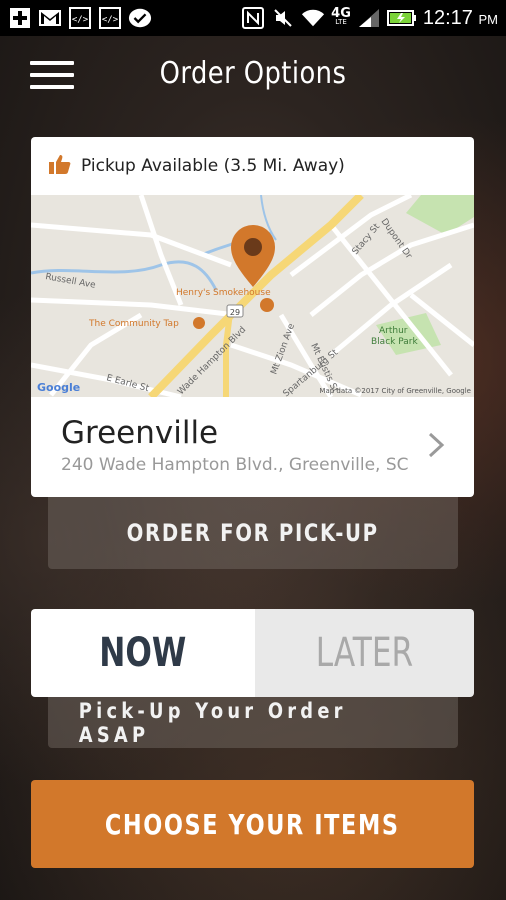 The height and width of the screenshot is (900, 506). What do you see at coordinates (50, 18) in the screenshot?
I see `gmail-icon` at bounding box center [50, 18].